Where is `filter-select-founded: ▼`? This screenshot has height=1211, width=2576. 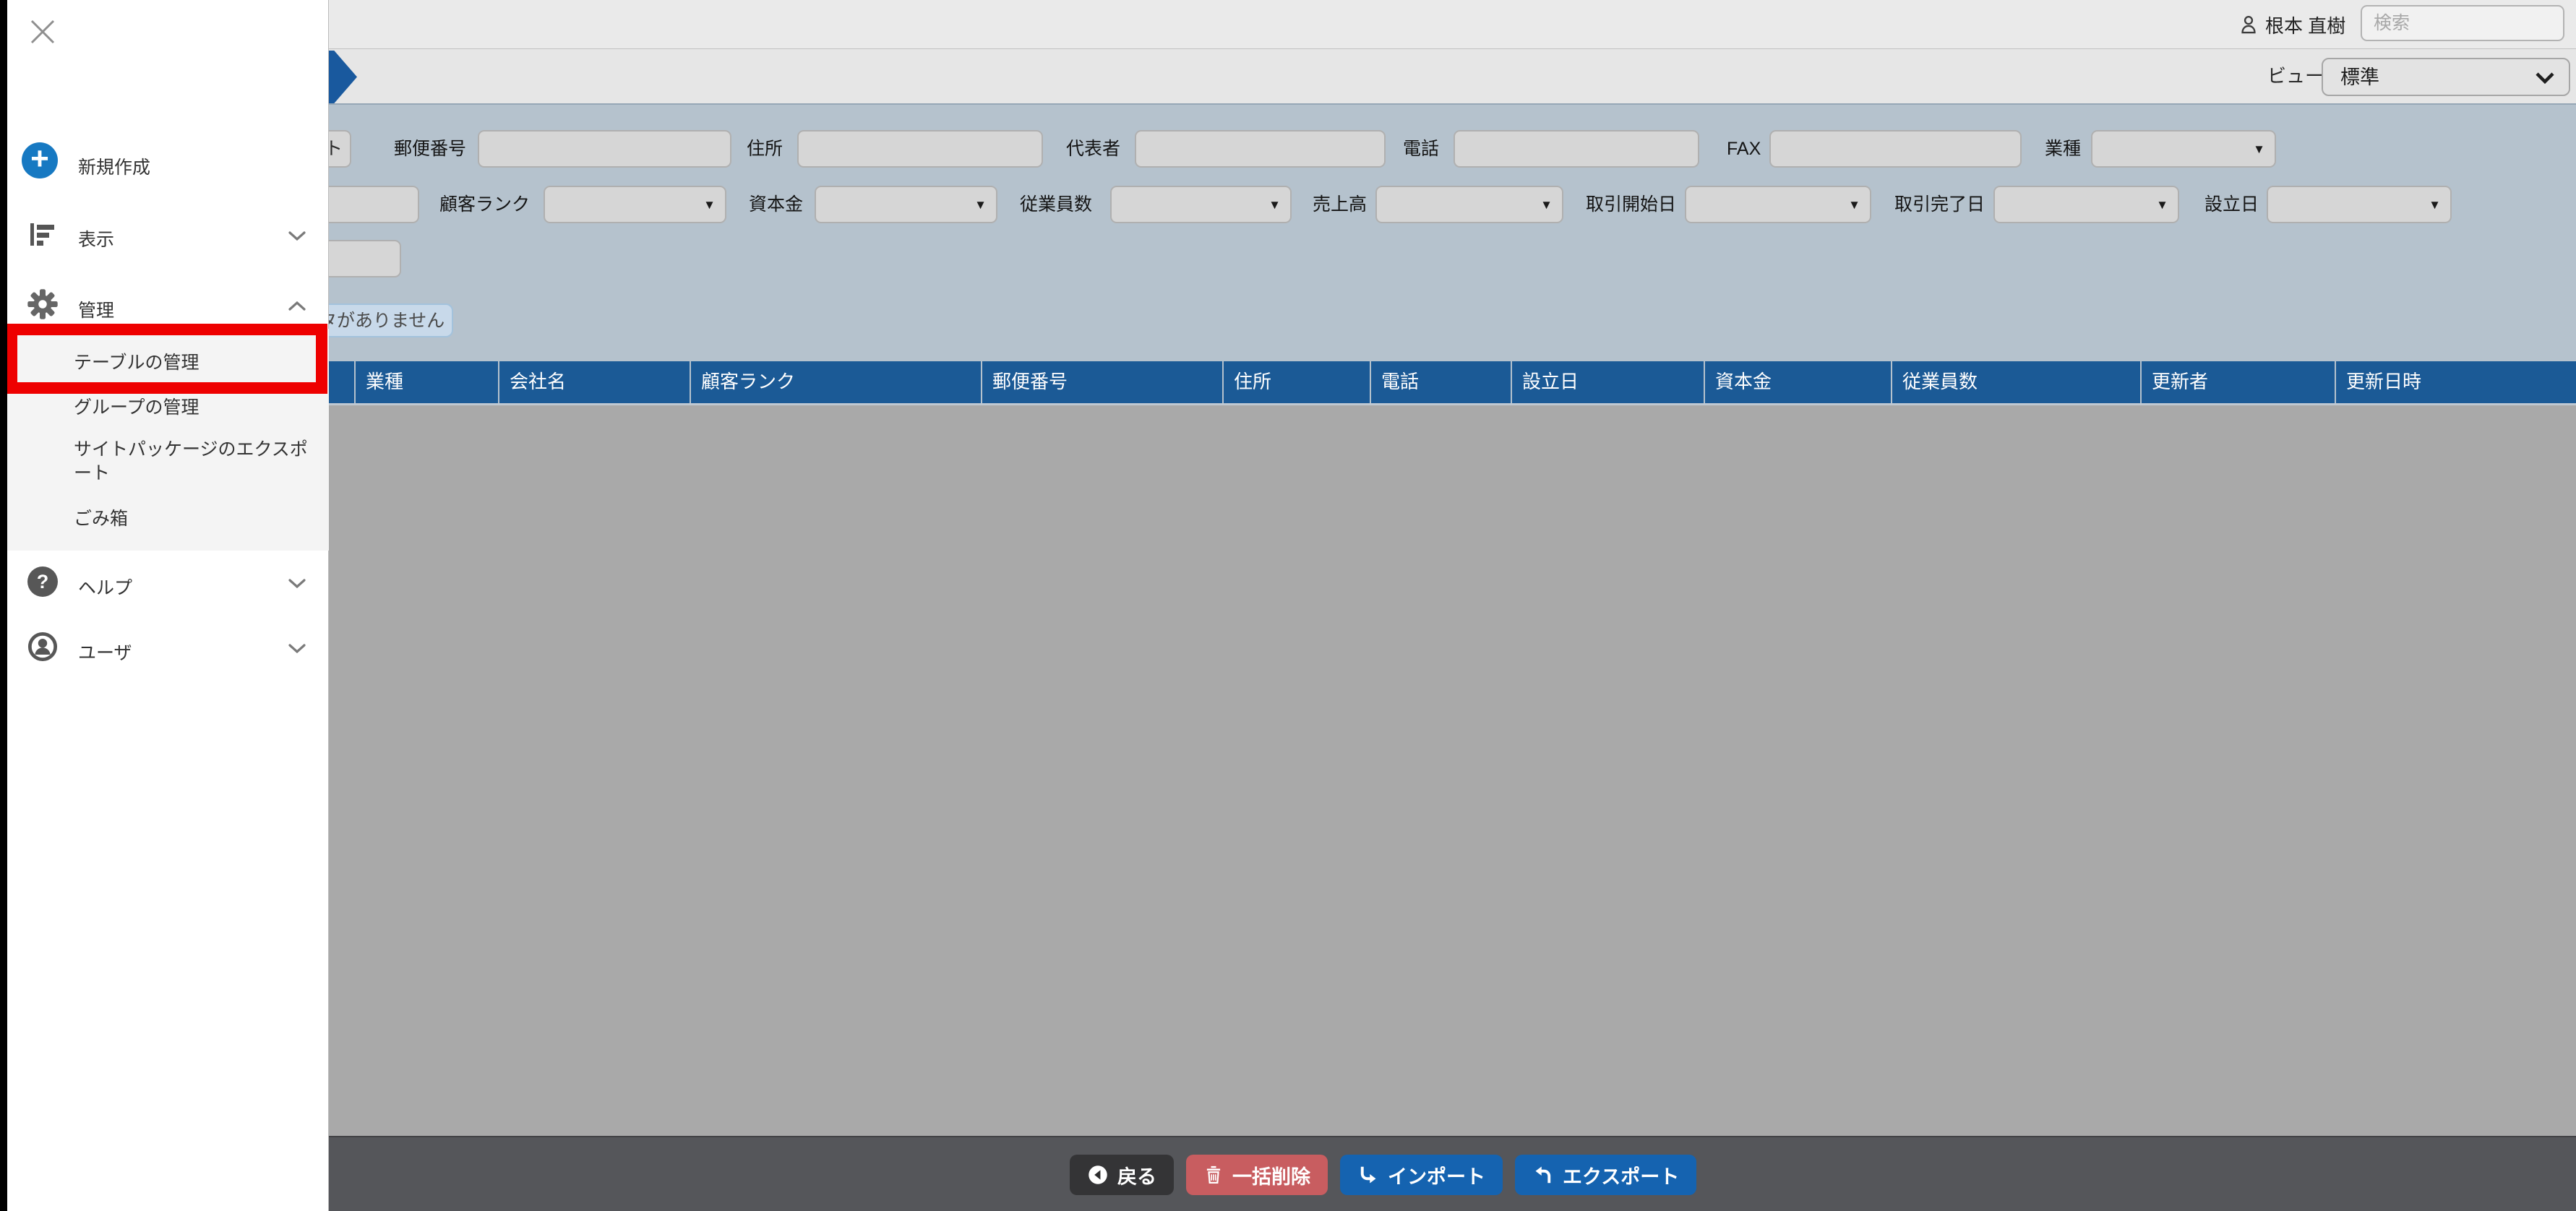
filter-select-founded: ▼ is located at coordinates (2360, 204).